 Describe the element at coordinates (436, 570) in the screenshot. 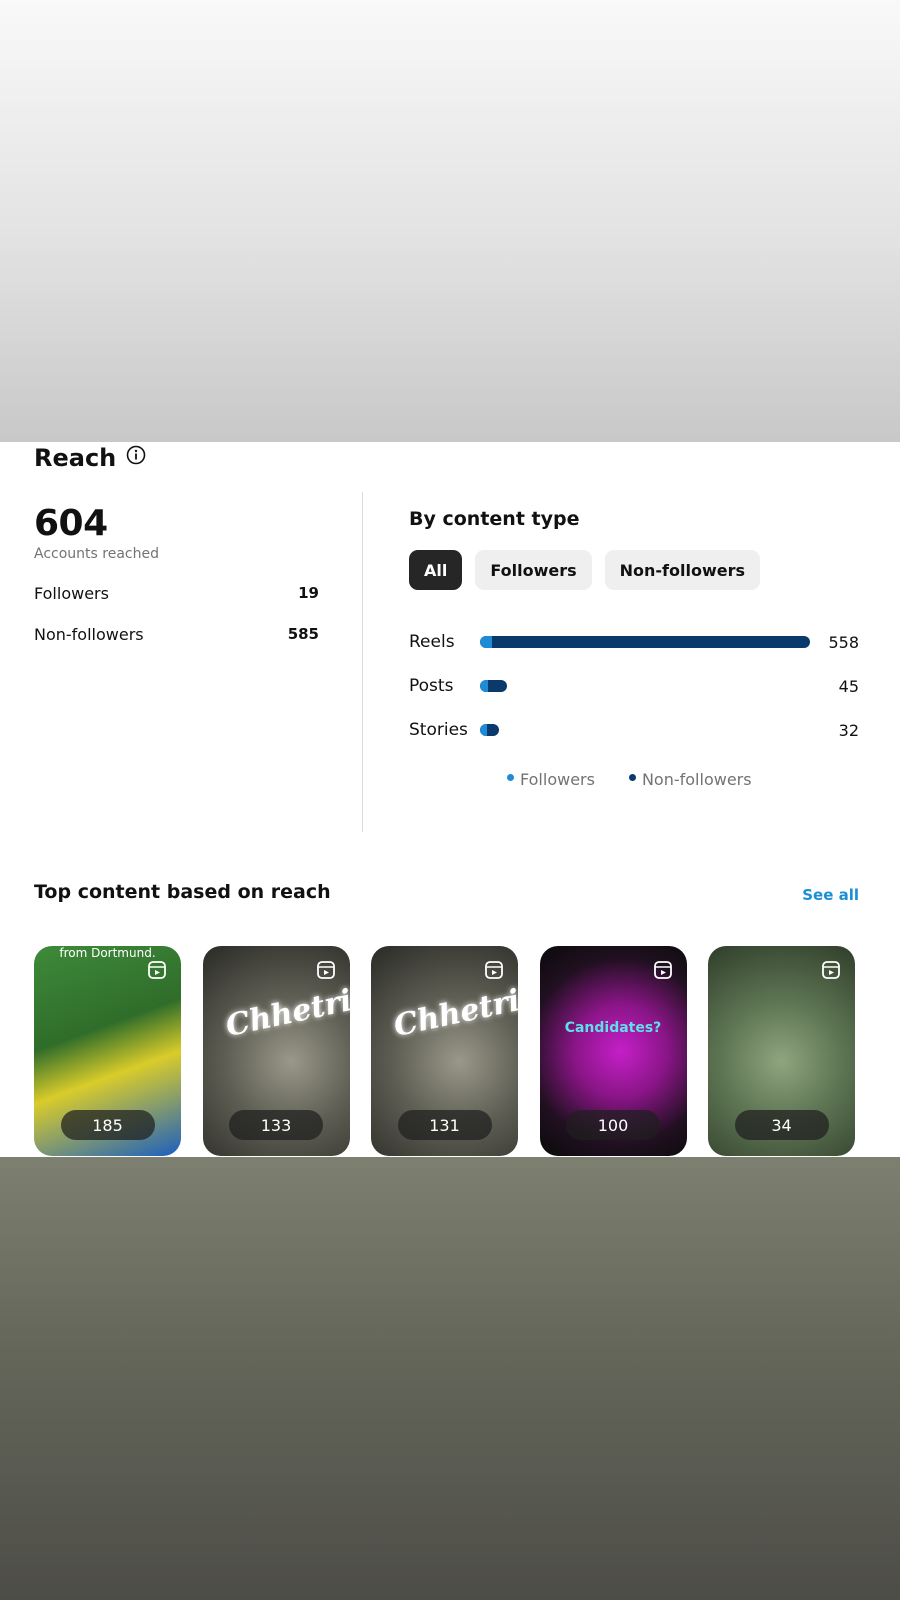

I see `filter-all: All` at that location.